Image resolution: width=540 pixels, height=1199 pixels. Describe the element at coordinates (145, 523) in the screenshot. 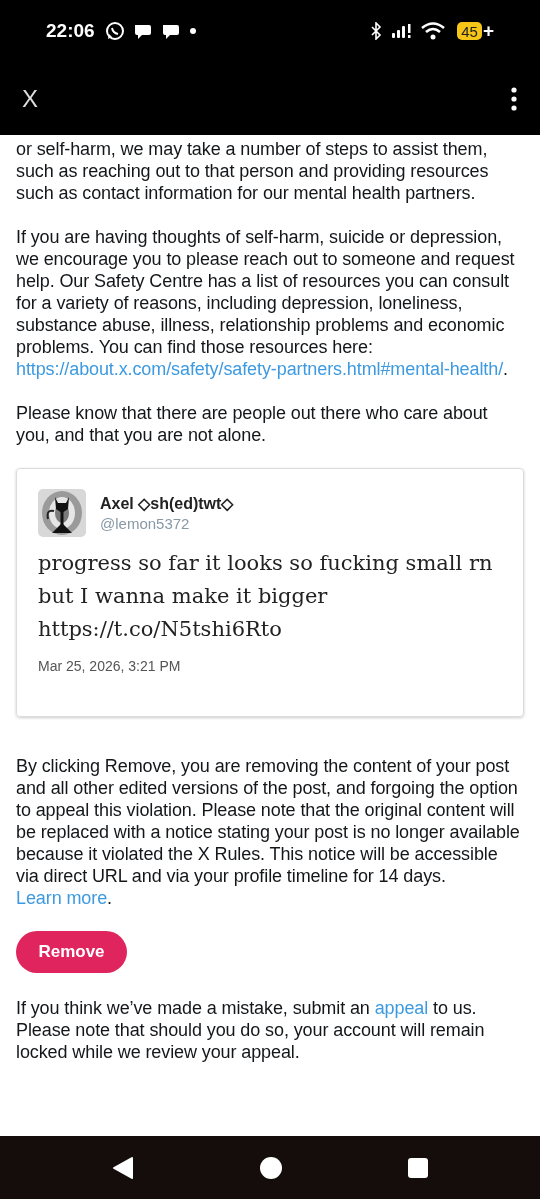

I see `author-handle: @lemon5372` at that location.